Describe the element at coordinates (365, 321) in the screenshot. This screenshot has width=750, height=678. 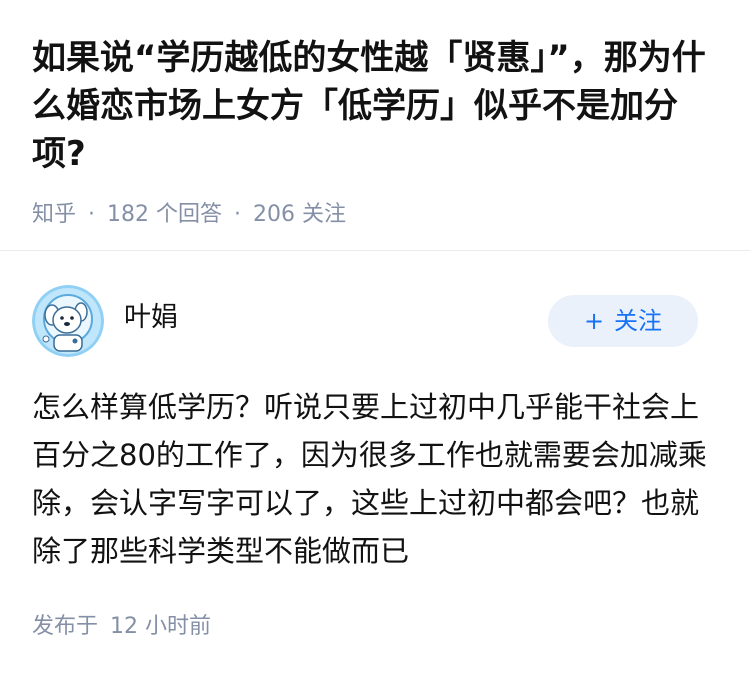
I see `author-row: 叶娟 + 关注` at that location.